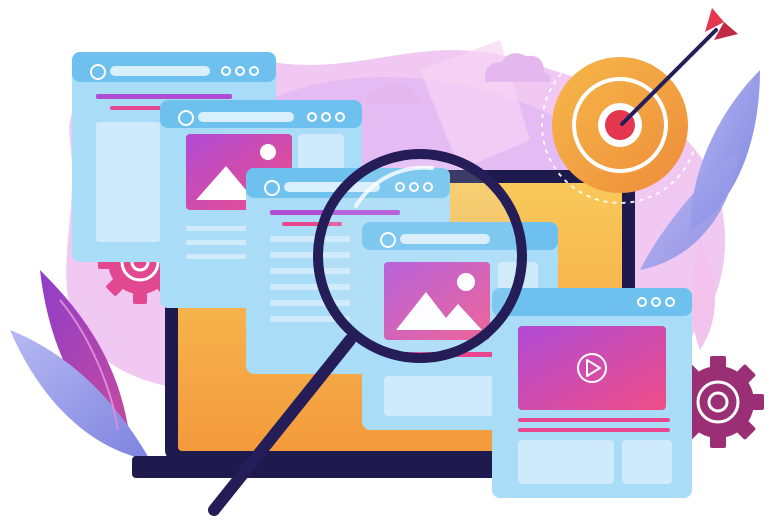 This screenshot has width=768, height=529. Describe the element at coordinates (592, 368) in the screenshot. I see `video-player` at that location.